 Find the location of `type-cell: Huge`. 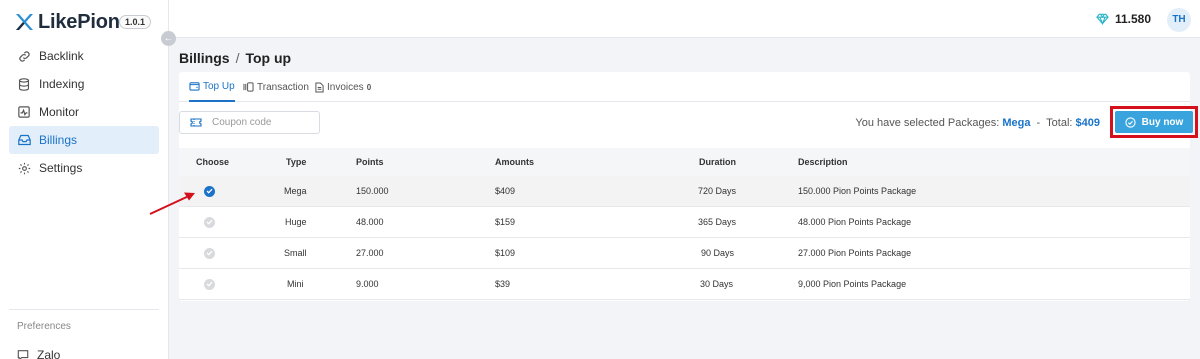

type-cell: Huge is located at coordinates (296, 222).